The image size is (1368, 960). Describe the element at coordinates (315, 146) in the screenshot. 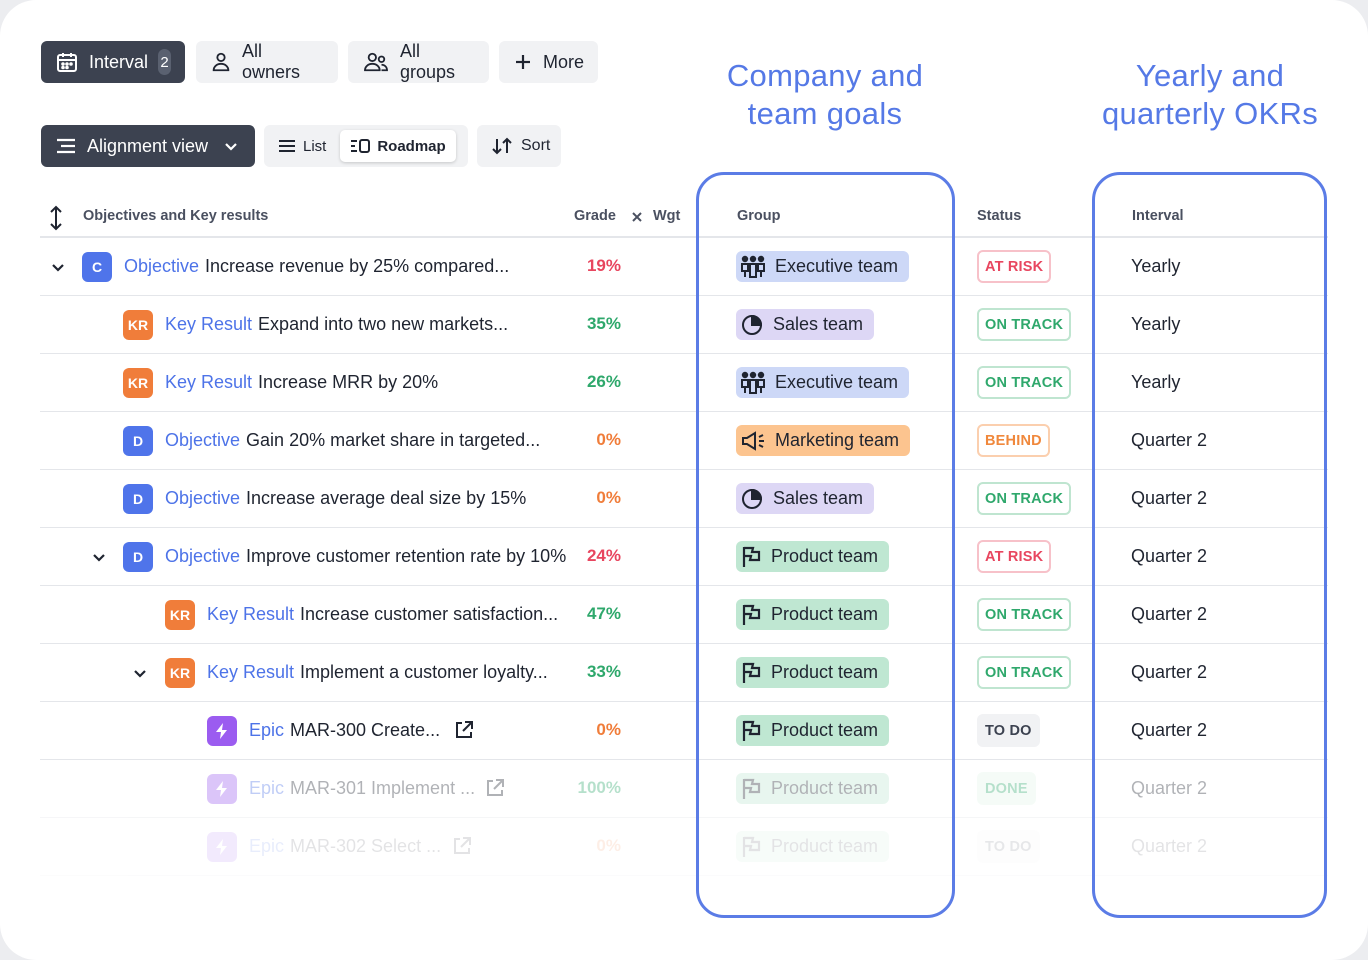

I see `list-view-label: List` at that location.